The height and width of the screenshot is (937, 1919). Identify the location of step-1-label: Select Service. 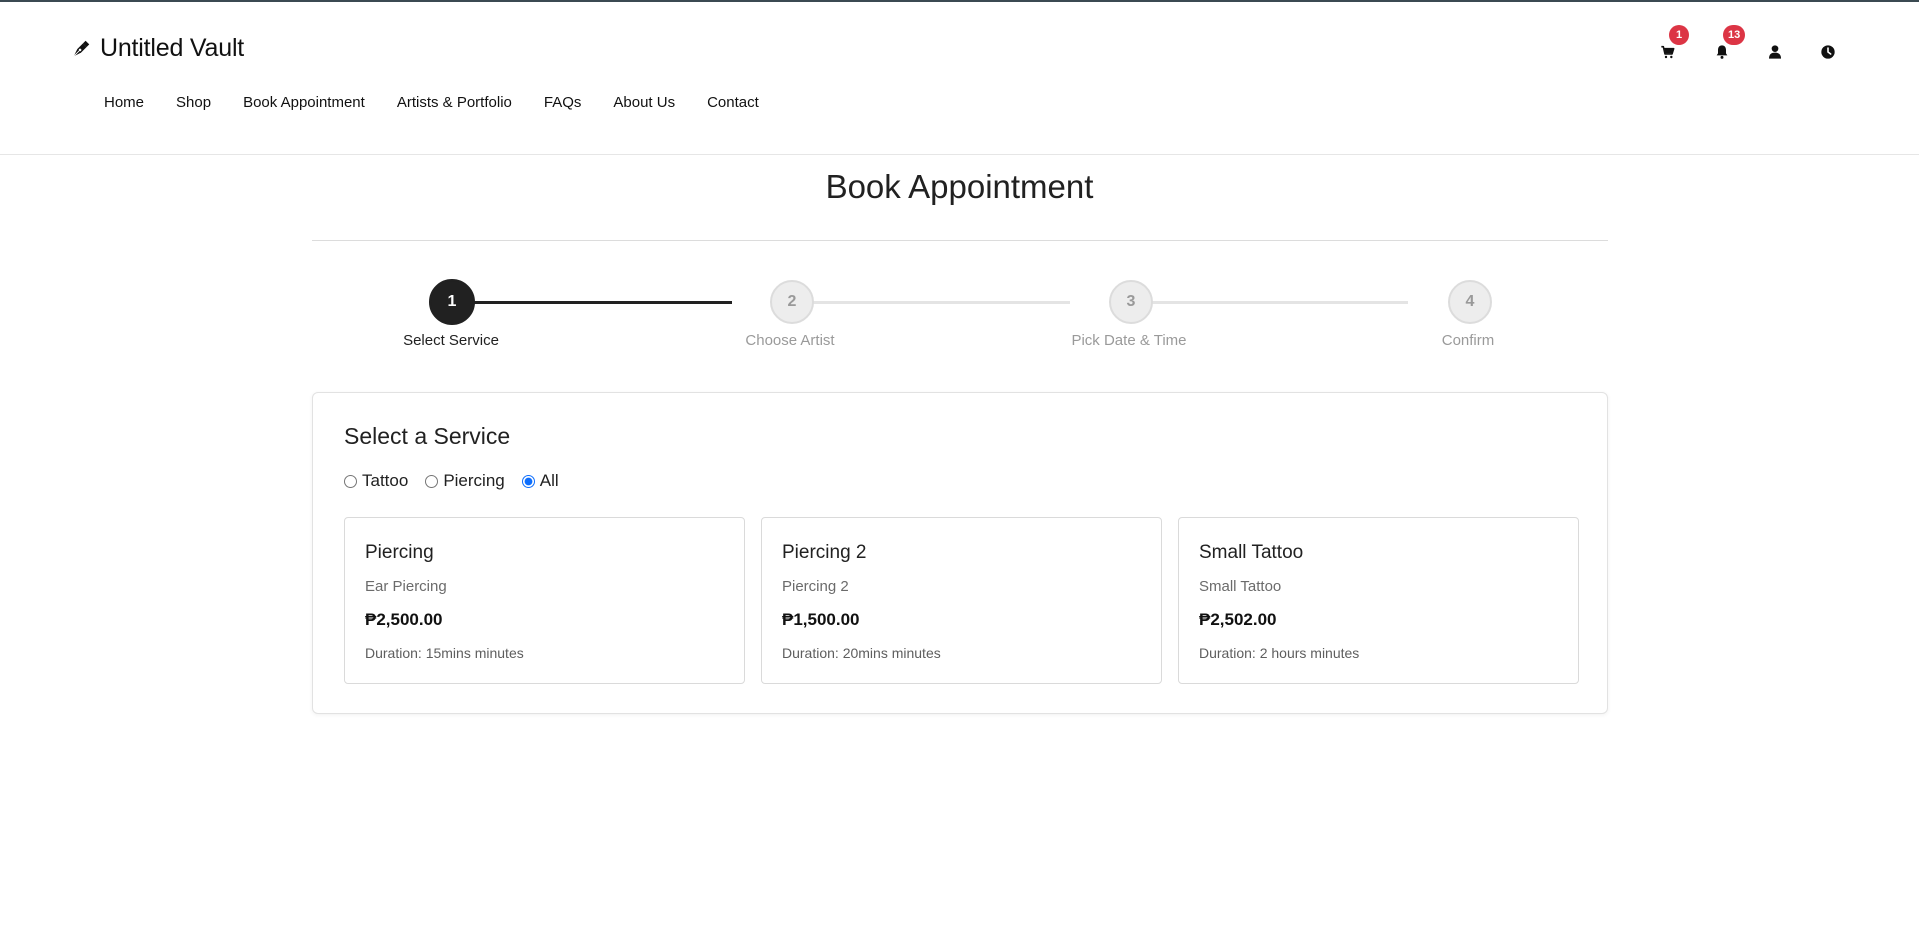
(451, 340).